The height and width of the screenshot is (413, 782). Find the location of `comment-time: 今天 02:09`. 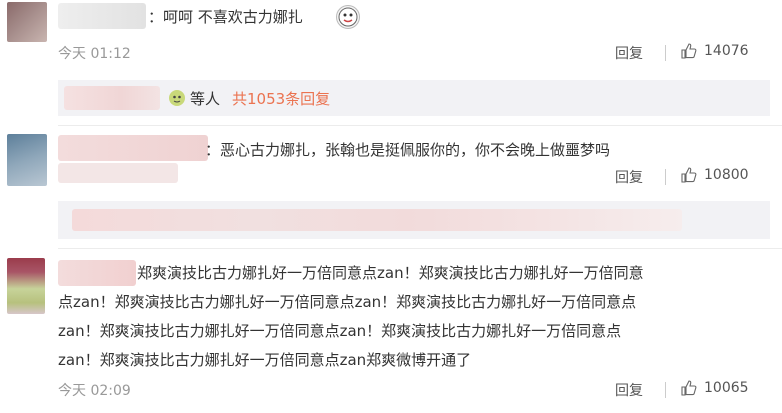

comment-time: 今天 02:09 is located at coordinates (94, 391).